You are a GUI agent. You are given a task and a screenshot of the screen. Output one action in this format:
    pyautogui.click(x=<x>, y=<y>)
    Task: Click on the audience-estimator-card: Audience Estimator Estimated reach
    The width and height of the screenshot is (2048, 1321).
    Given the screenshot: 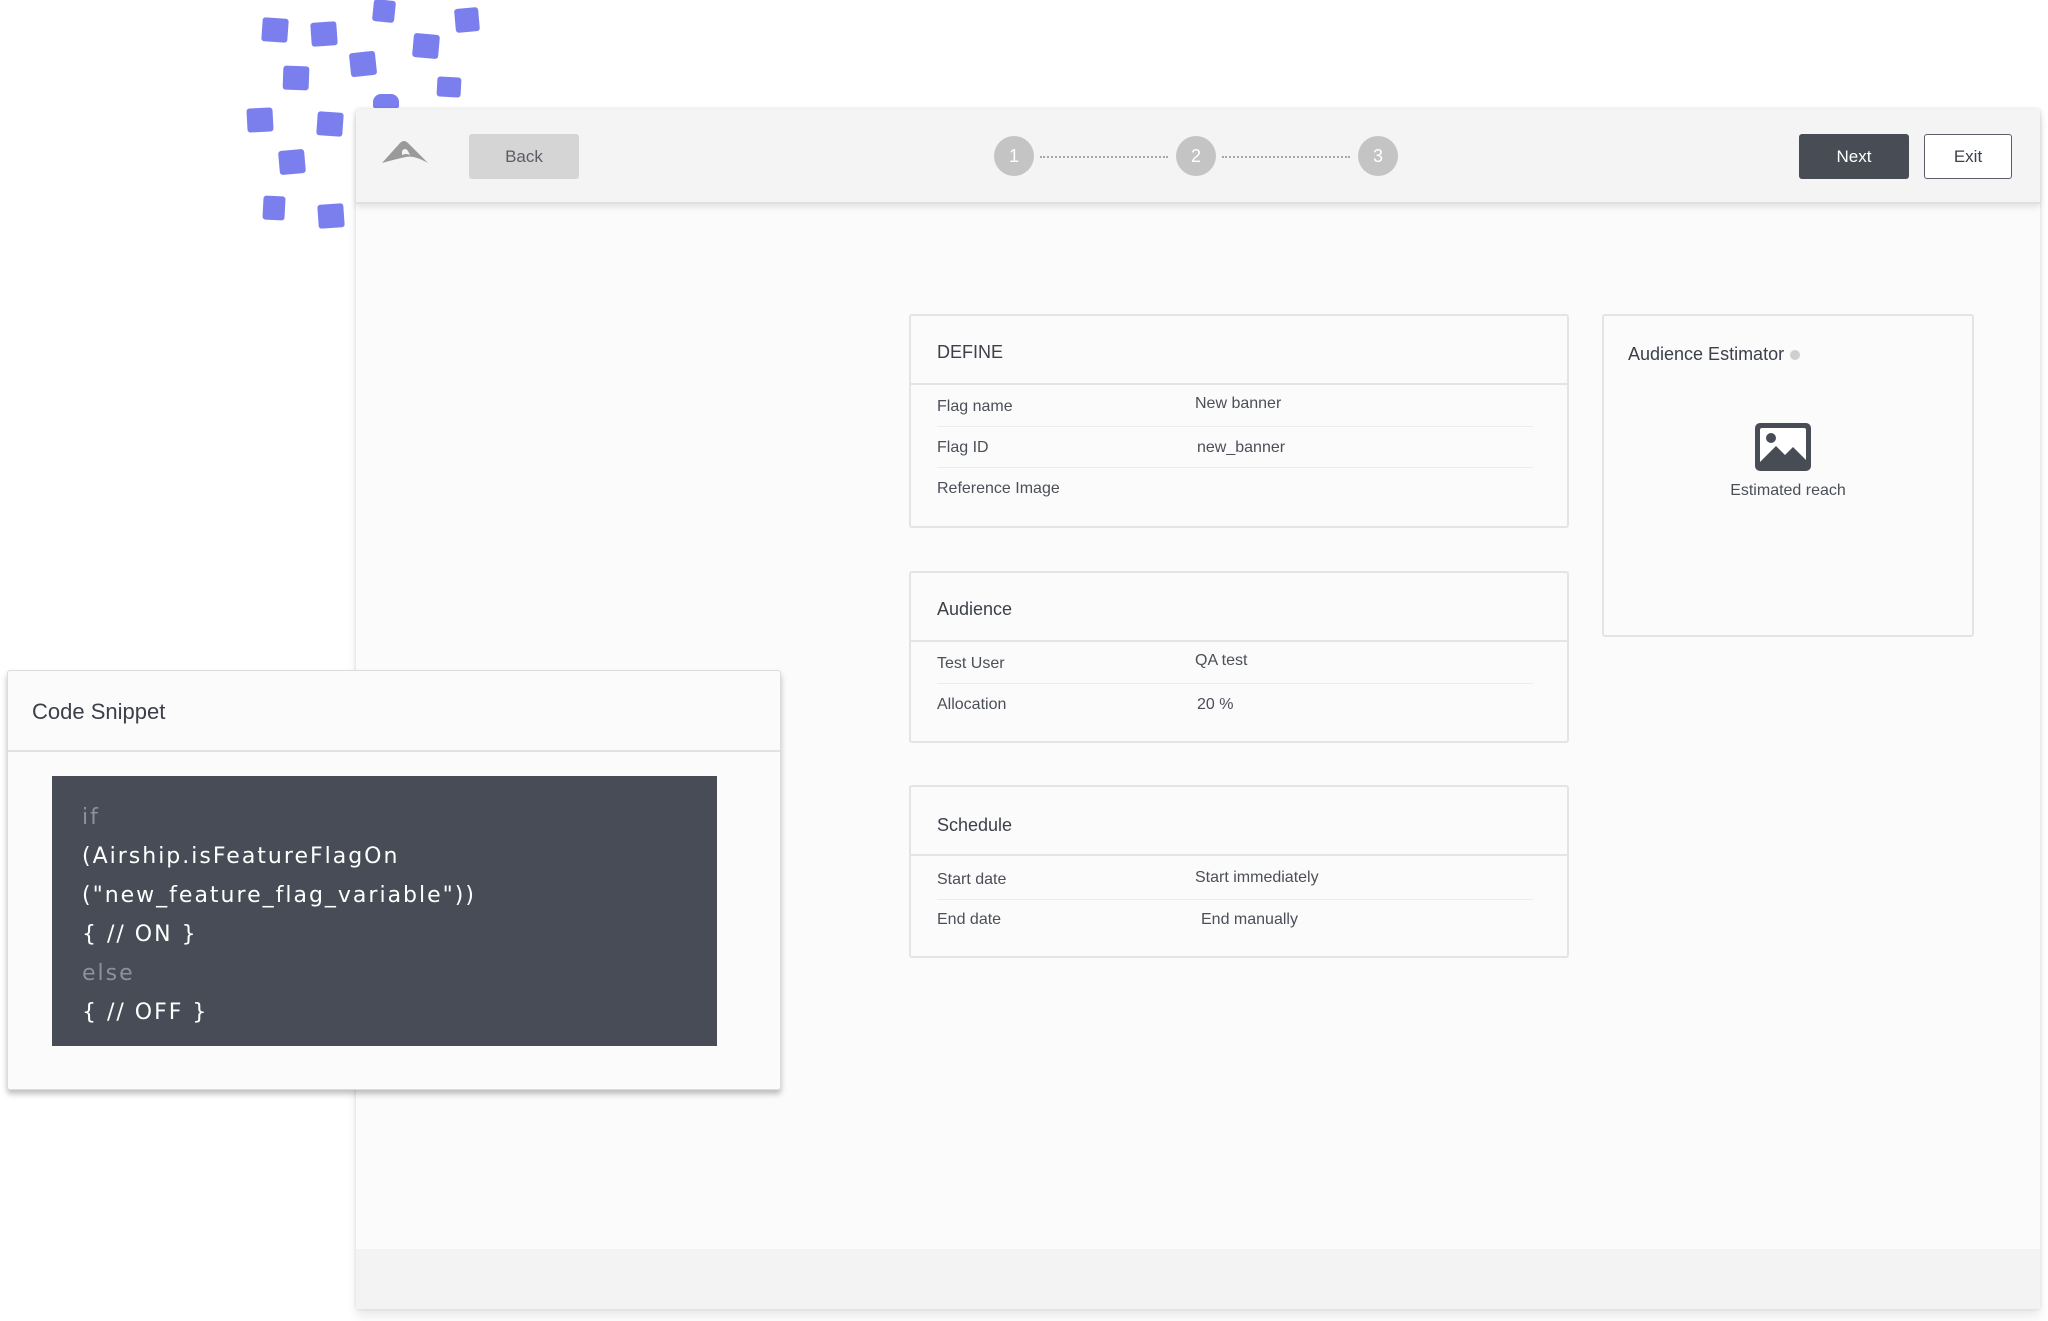 What is the action you would take?
    pyautogui.click(x=1788, y=475)
    